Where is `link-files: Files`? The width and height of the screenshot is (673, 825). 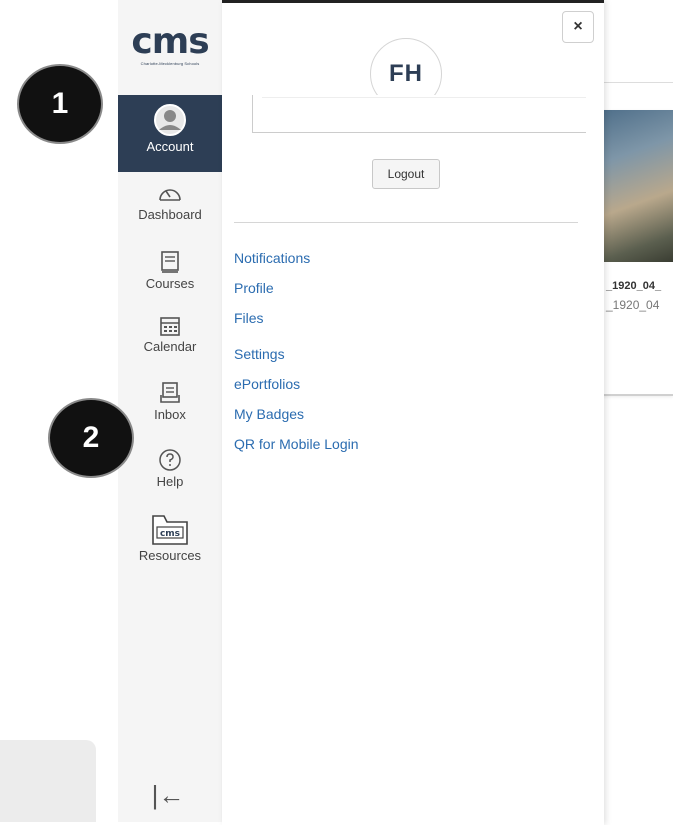 link-files: Files is located at coordinates (296, 325).